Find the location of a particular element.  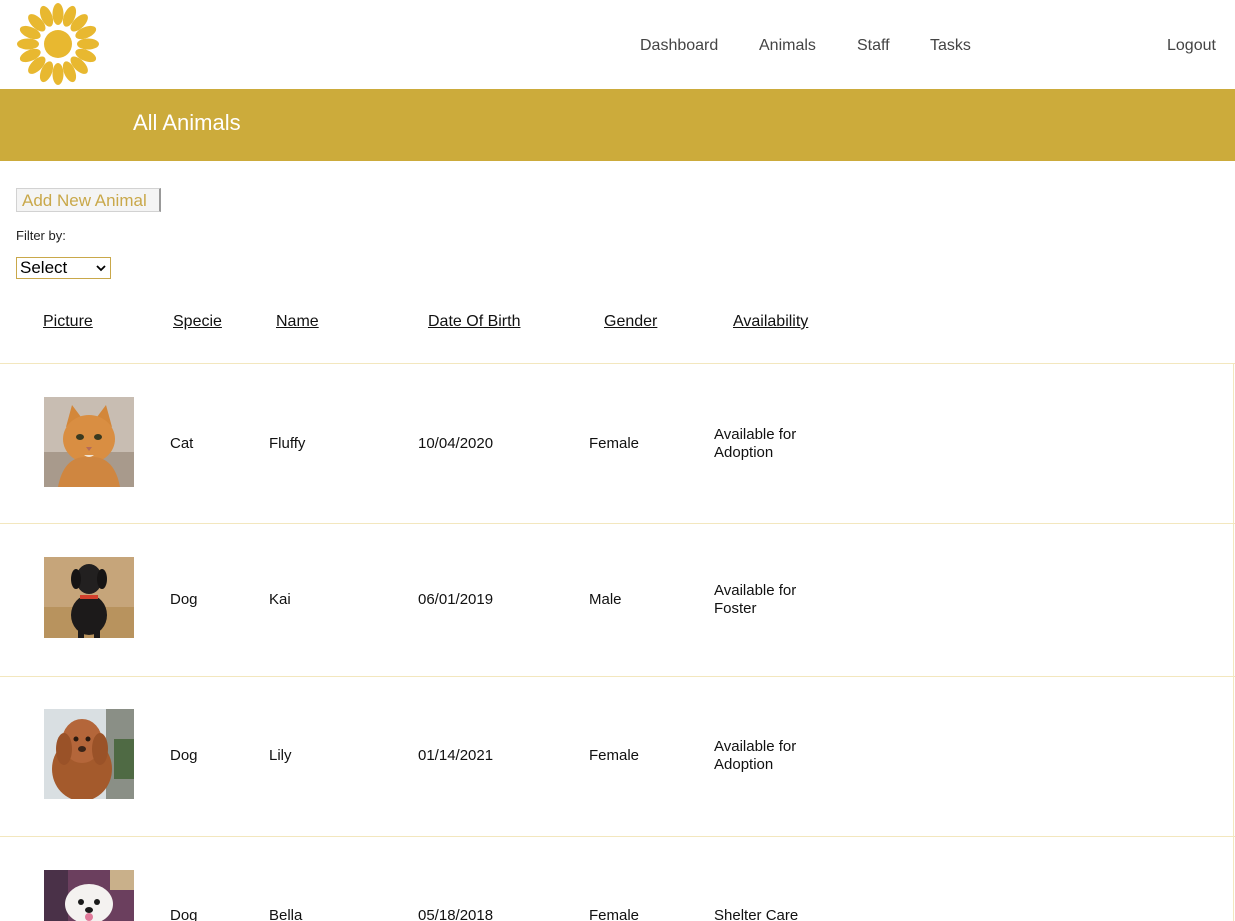

page-banner: All Animals is located at coordinates (617, 125).